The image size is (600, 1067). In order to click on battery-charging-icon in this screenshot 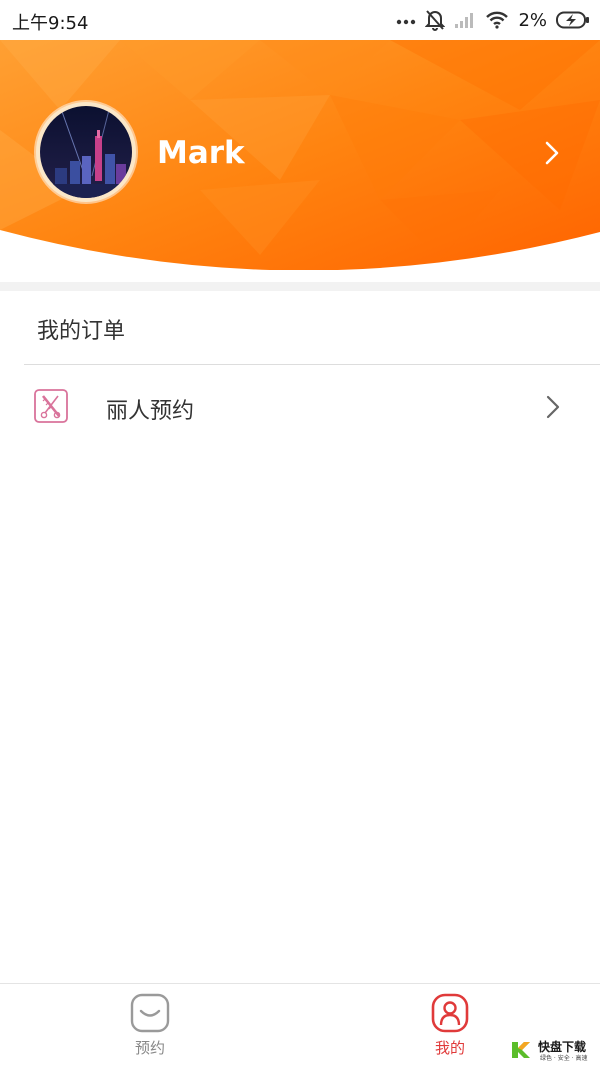, I will do `click(573, 20)`.